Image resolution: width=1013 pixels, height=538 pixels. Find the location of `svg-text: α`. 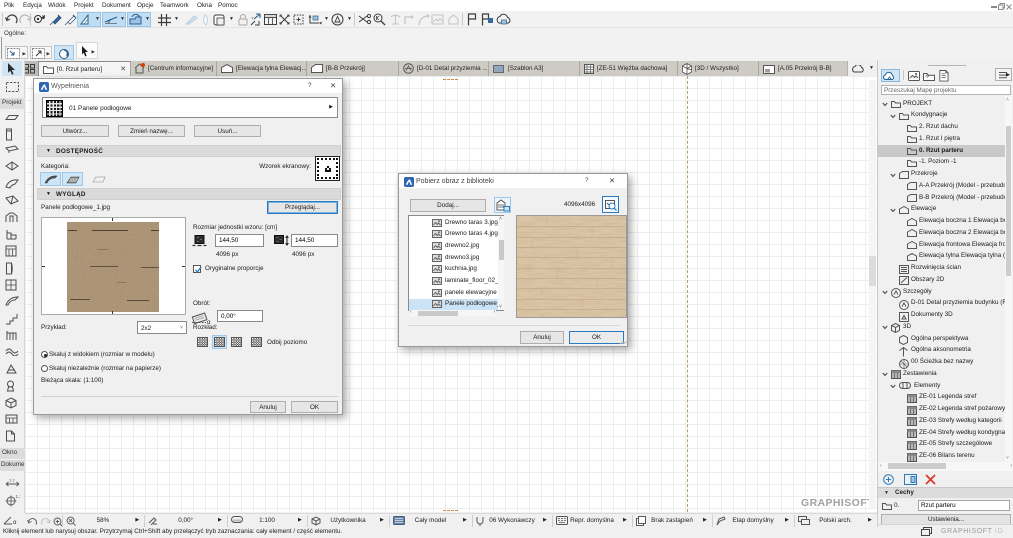

svg-text: α is located at coordinates (15, 522).